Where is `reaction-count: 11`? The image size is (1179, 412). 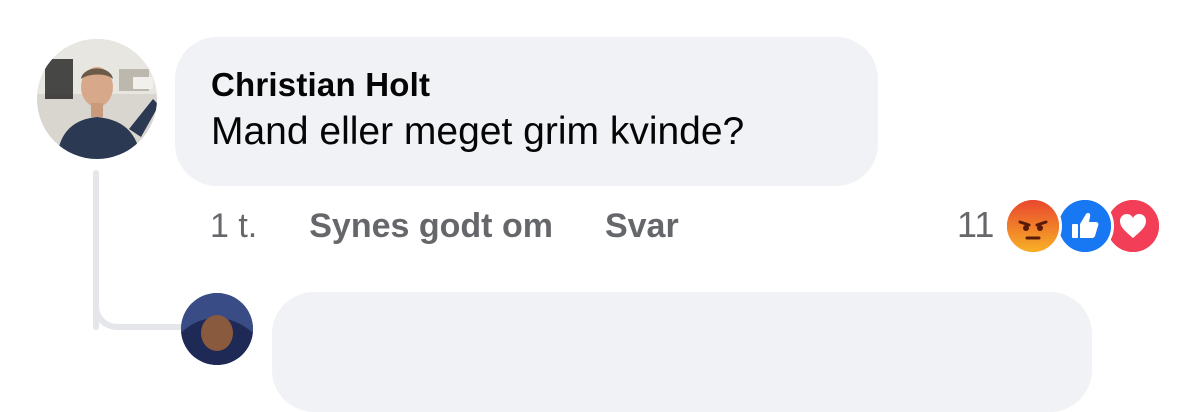 reaction-count: 11 is located at coordinates (976, 224).